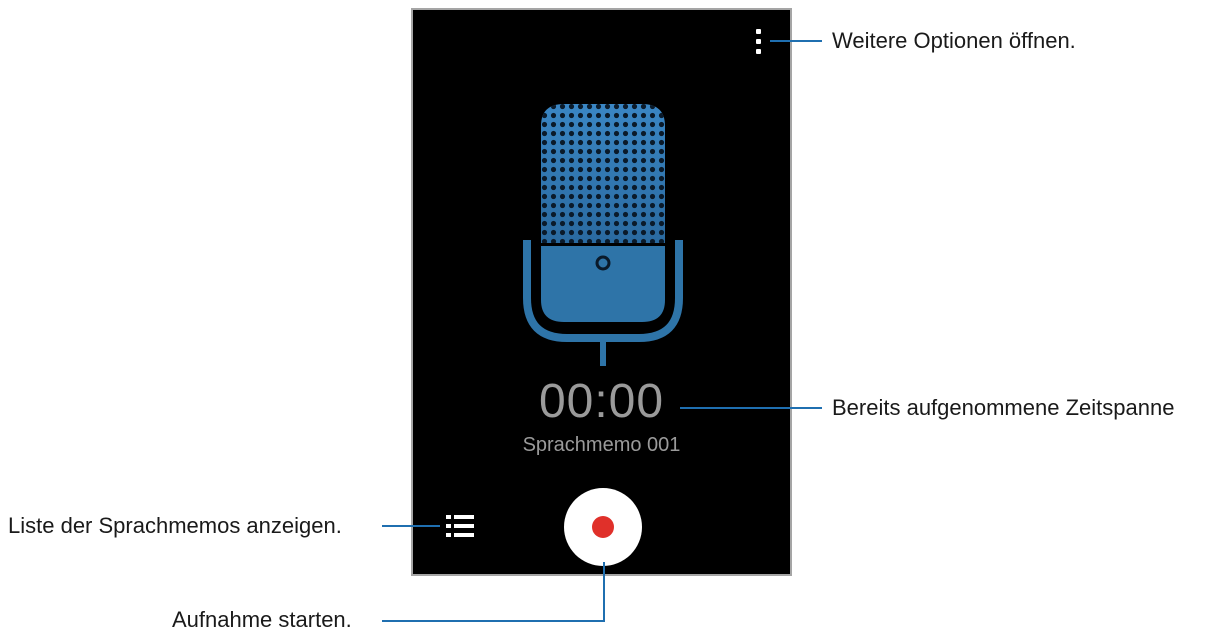 Image resolution: width=1226 pixels, height=634 pixels. Describe the element at coordinates (954, 40) in the screenshot. I see `callout-more-options: Weitere Optionen öffnen.` at that location.